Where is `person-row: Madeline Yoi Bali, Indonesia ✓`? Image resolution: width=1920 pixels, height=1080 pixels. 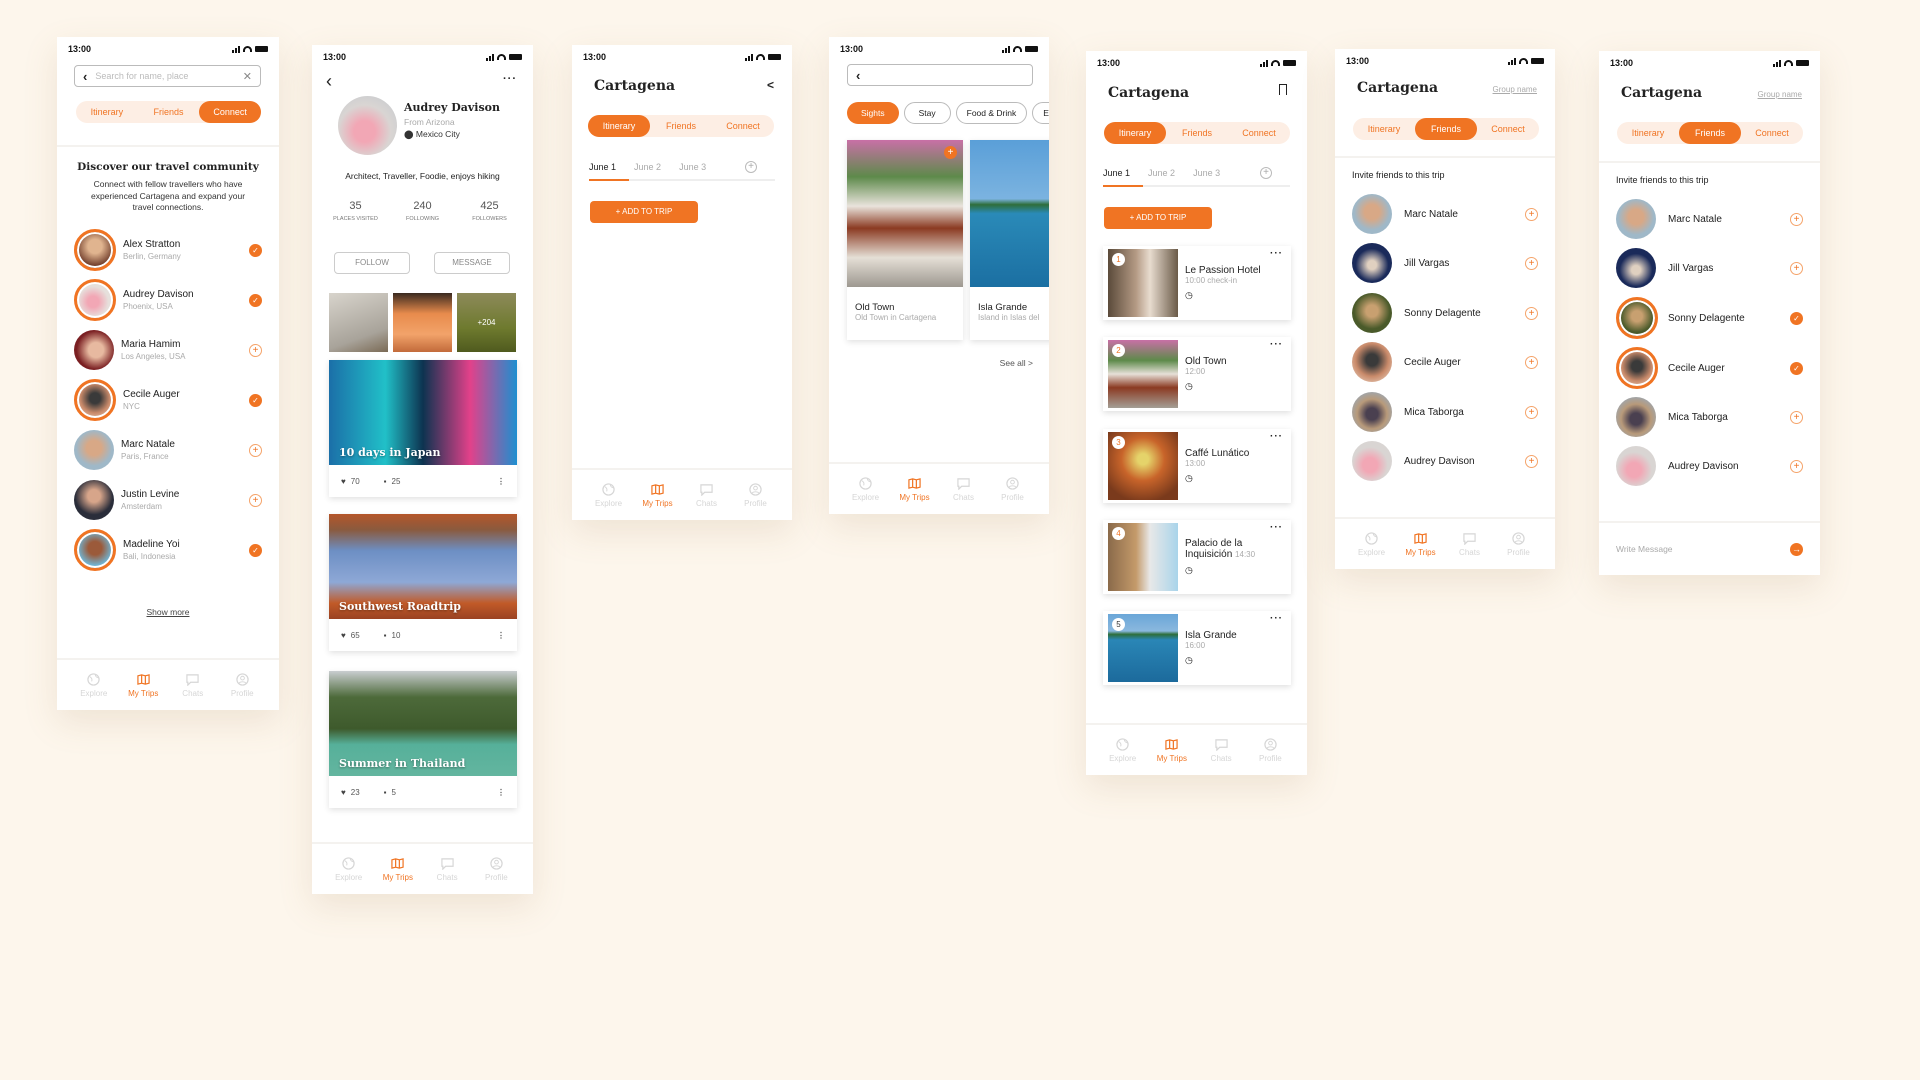 person-row: Madeline Yoi Bali, Indonesia ✓ is located at coordinates (168, 550).